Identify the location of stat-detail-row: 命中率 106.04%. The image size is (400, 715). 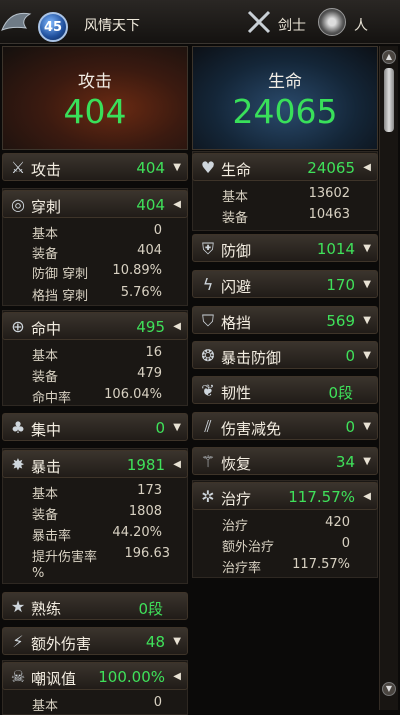
(97, 396).